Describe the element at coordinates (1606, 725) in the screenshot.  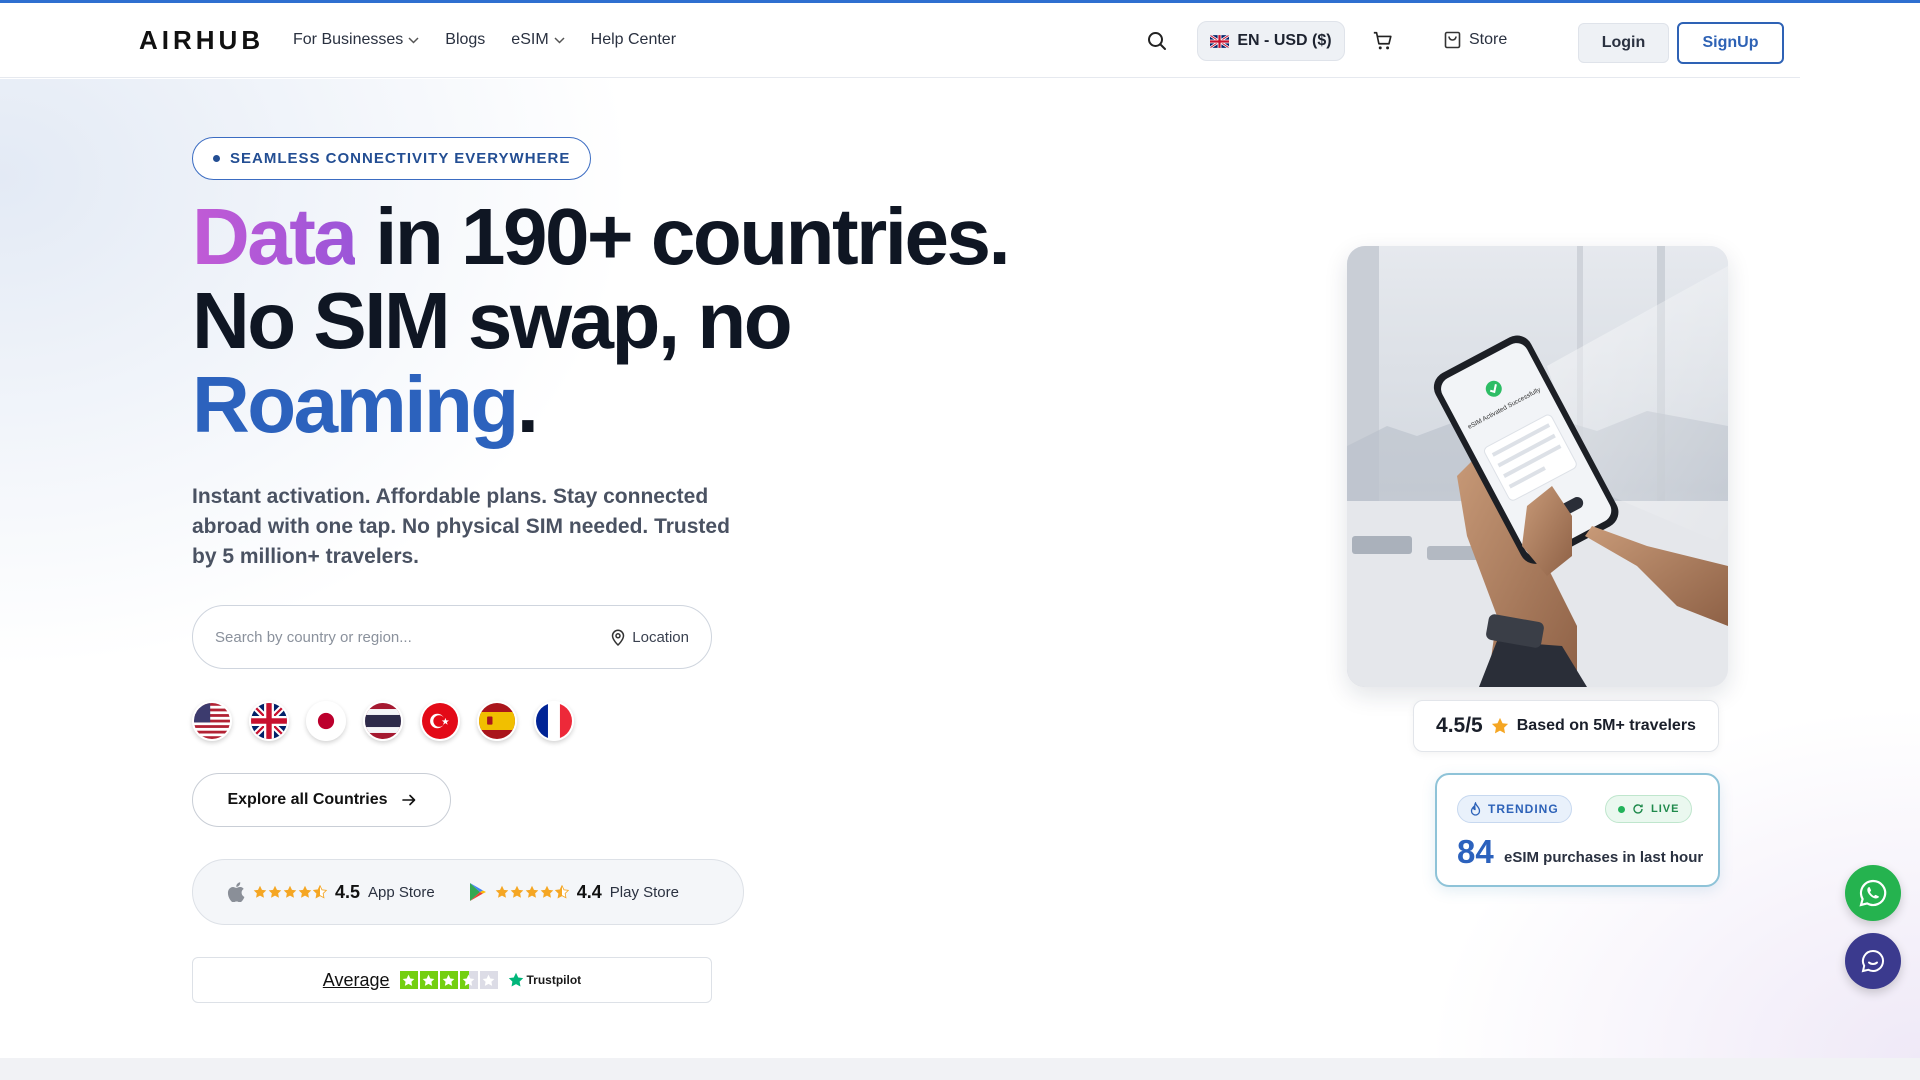
I see `rating-description: Based on 5M+ travelers` at that location.